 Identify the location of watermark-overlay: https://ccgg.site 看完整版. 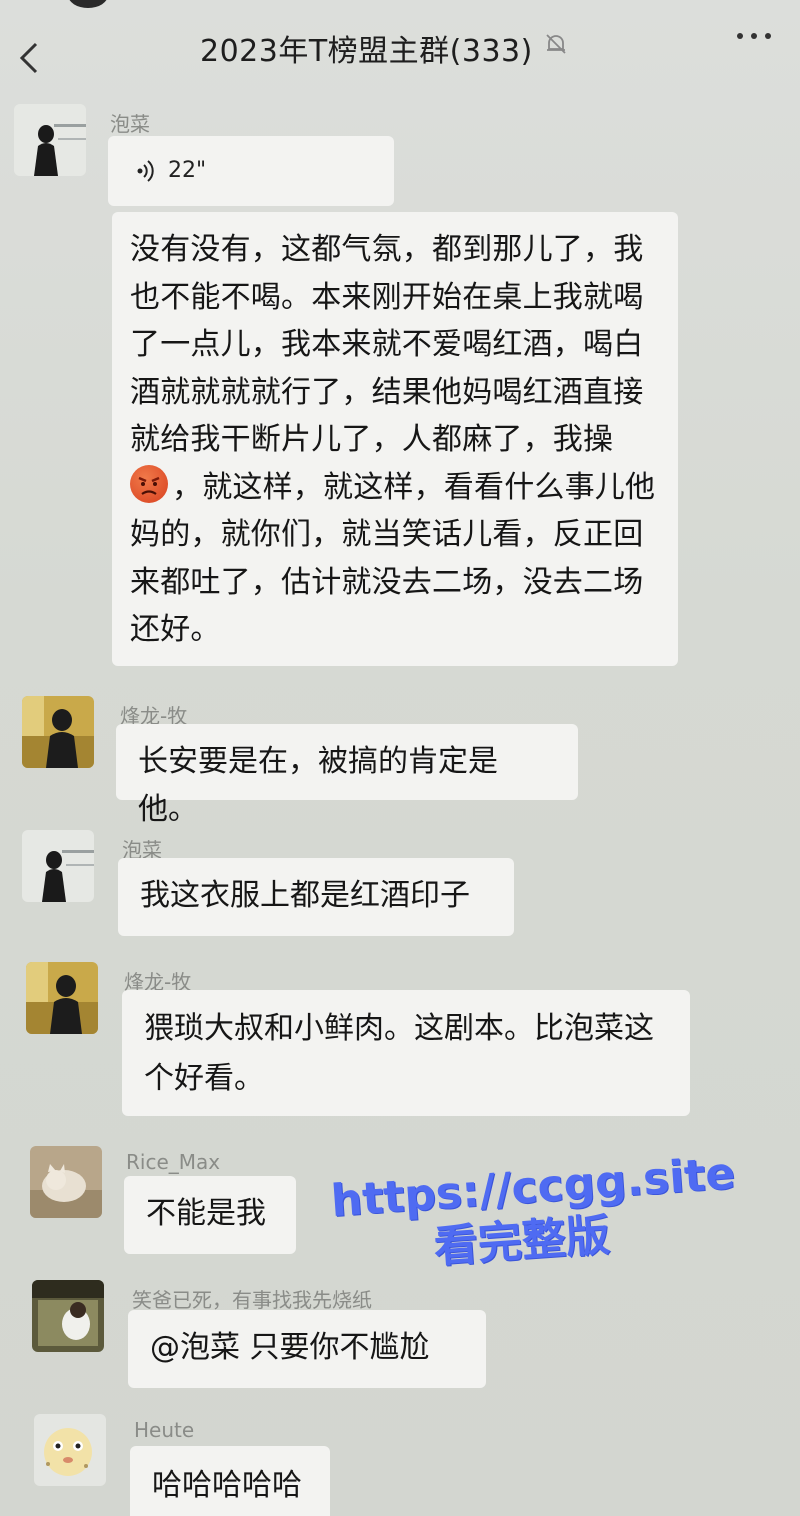
(535, 1215).